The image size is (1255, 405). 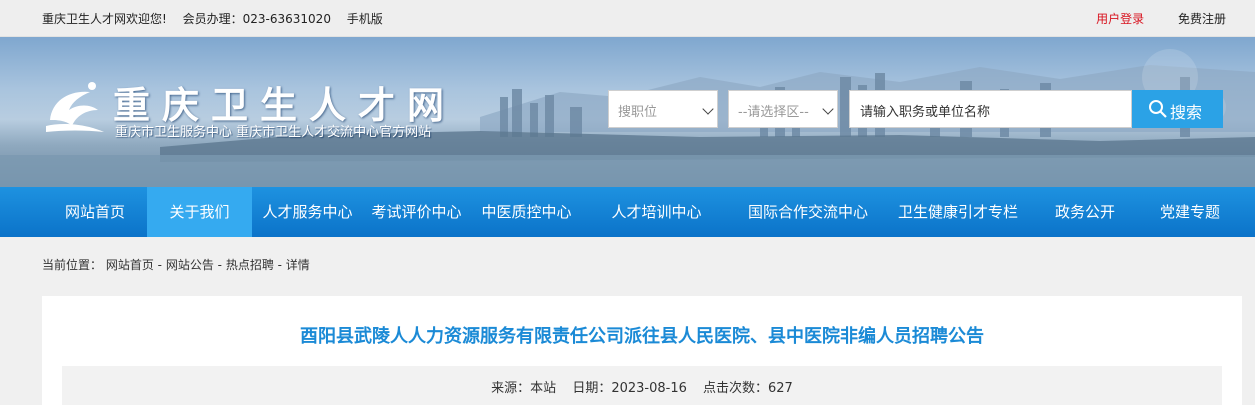 What do you see at coordinates (104, 19) in the screenshot?
I see `welcome-text: 重庆卫生人才网欢迎您!` at bounding box center [104, 19].